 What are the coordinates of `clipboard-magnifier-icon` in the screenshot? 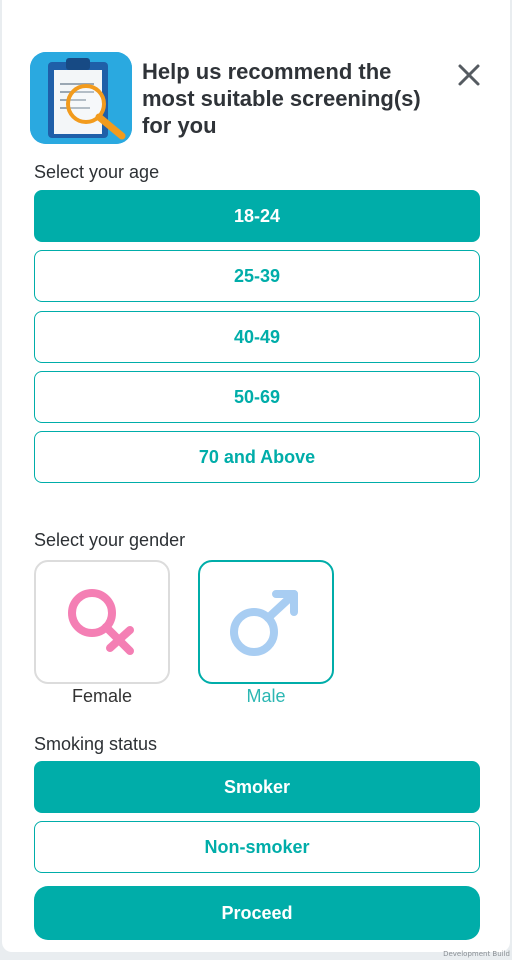 It's located at (81, 98).